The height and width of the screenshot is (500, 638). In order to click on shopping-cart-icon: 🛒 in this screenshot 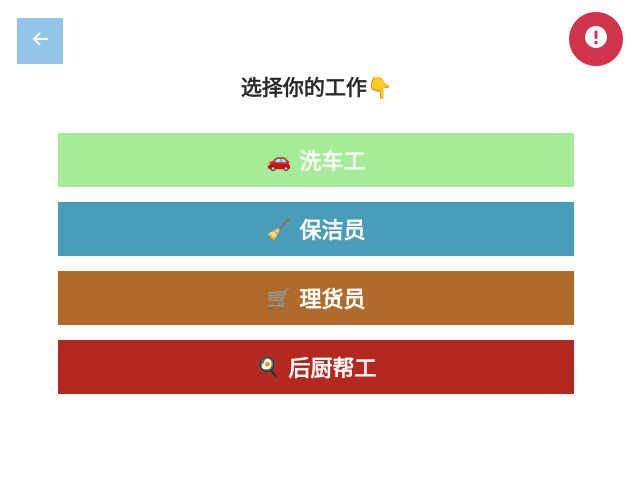, I will do `click(279, 298)`.